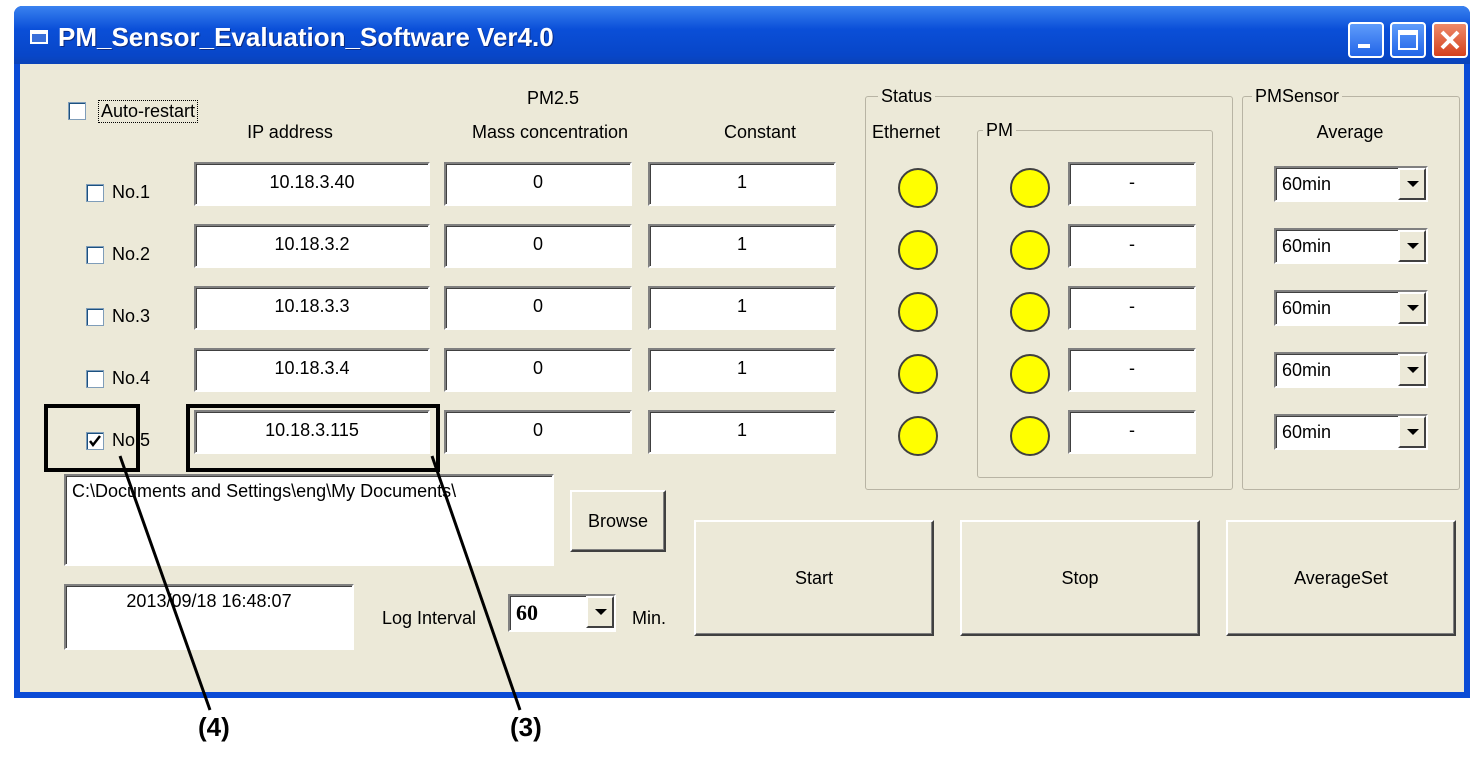  I want to click on callout-leader-lines, so click(320, 583).